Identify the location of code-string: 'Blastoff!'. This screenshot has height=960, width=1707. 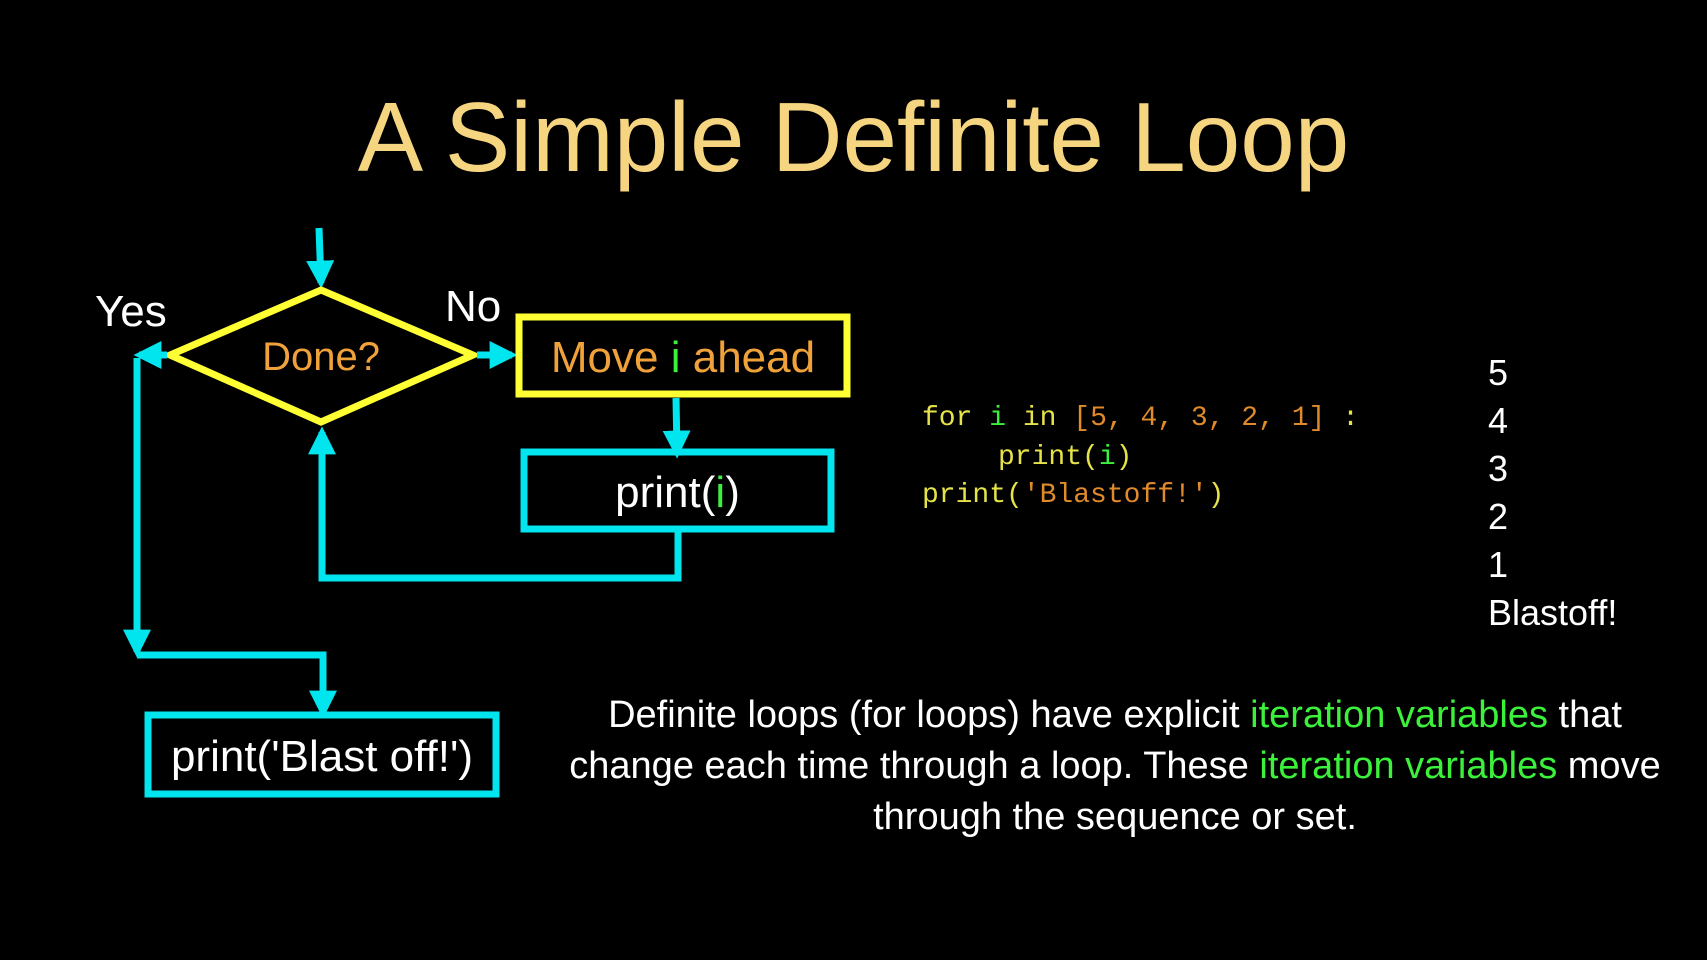
(1115, 495).